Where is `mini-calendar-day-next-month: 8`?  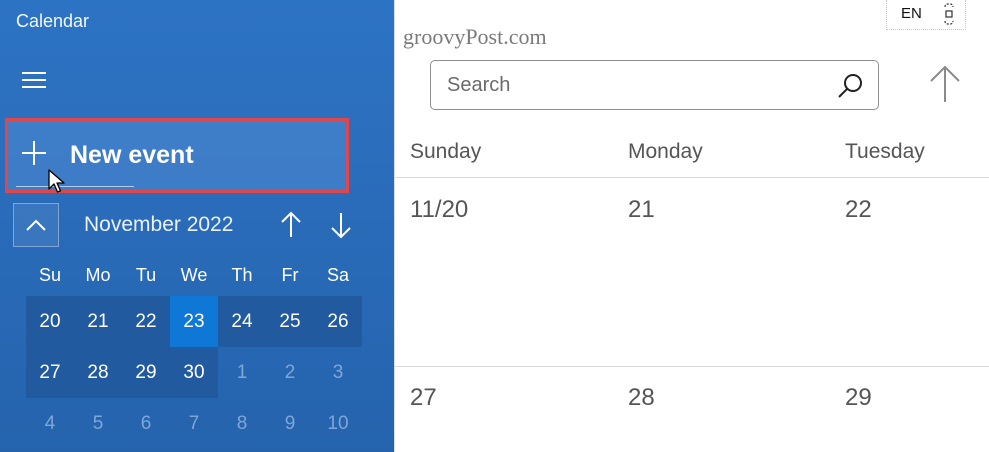
mini-calendar-day-next-month: 8 is located at coordinates (242, 423).